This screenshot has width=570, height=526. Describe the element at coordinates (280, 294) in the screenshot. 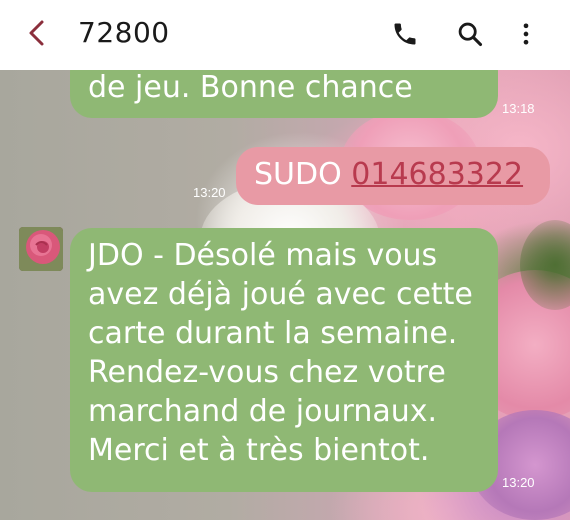

I see `message-line: avez déjà joué avec cette` at that location.